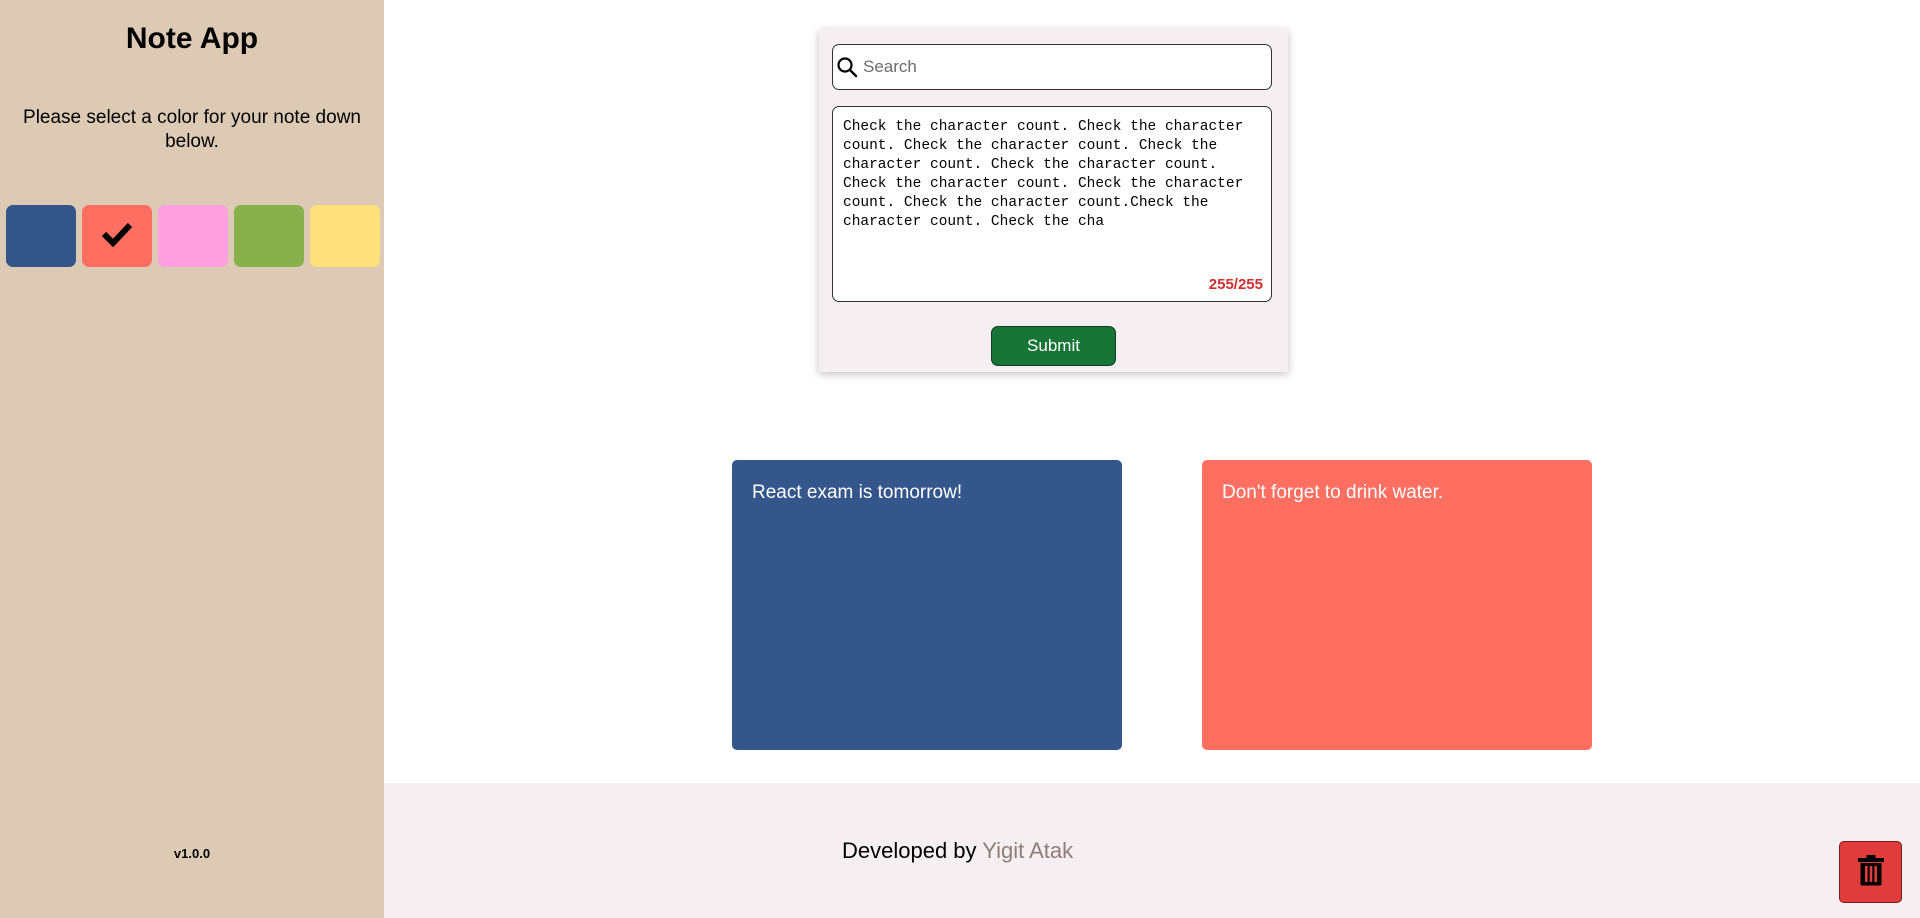 This screenshot has width=1920, height=918. I want to click on checkmark-icon, so click(117, 236).